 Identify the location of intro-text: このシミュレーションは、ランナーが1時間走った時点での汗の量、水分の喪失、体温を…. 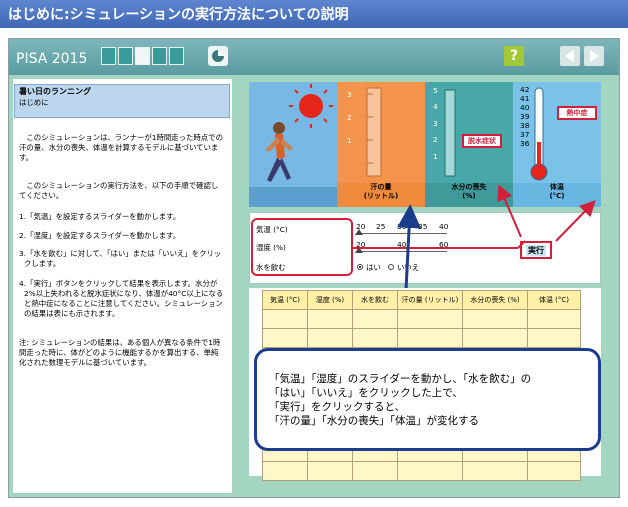
(121, 147).